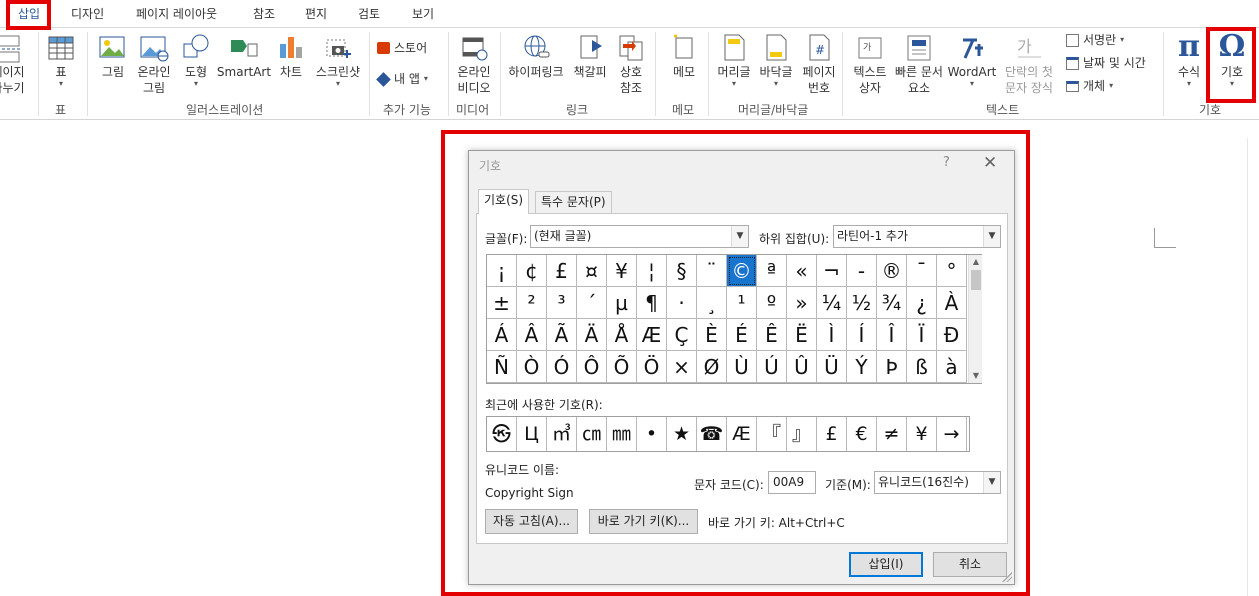 This screenshot has width=1259, height=596. I want to click on cross-reference-button: 상호 참조, so click(631, 64).